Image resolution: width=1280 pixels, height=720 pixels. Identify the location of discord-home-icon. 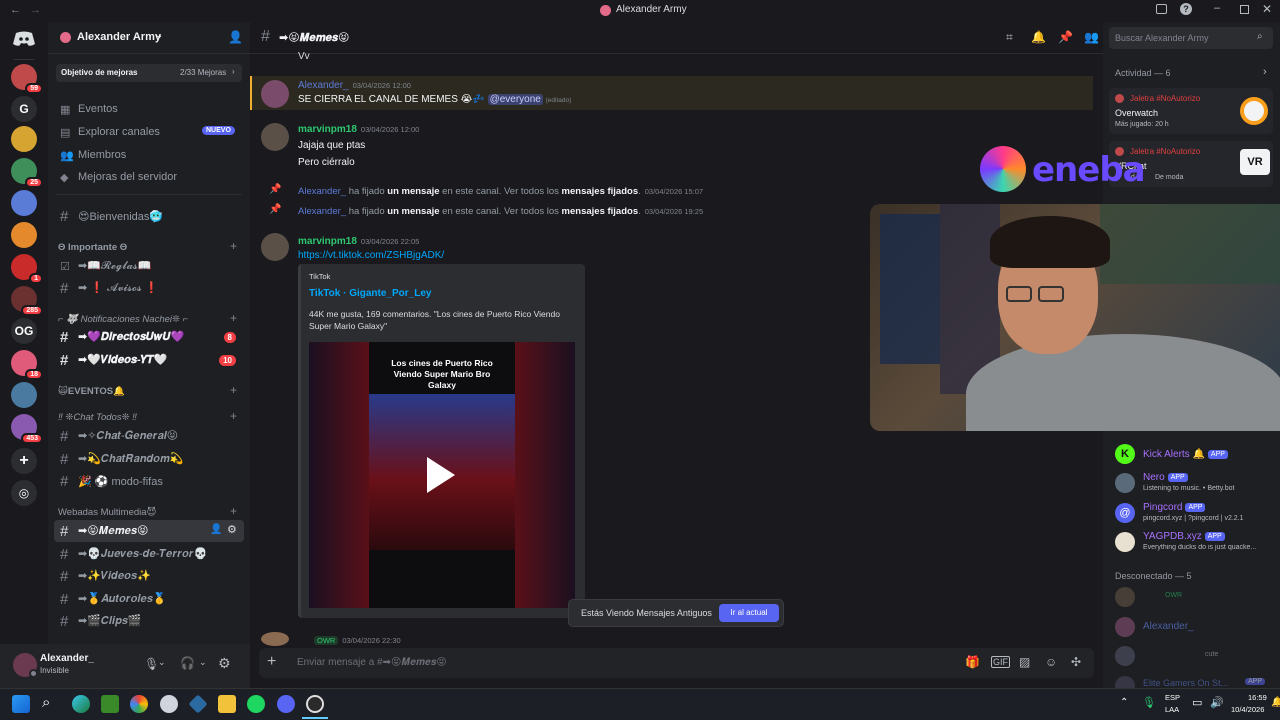
(24, 39).